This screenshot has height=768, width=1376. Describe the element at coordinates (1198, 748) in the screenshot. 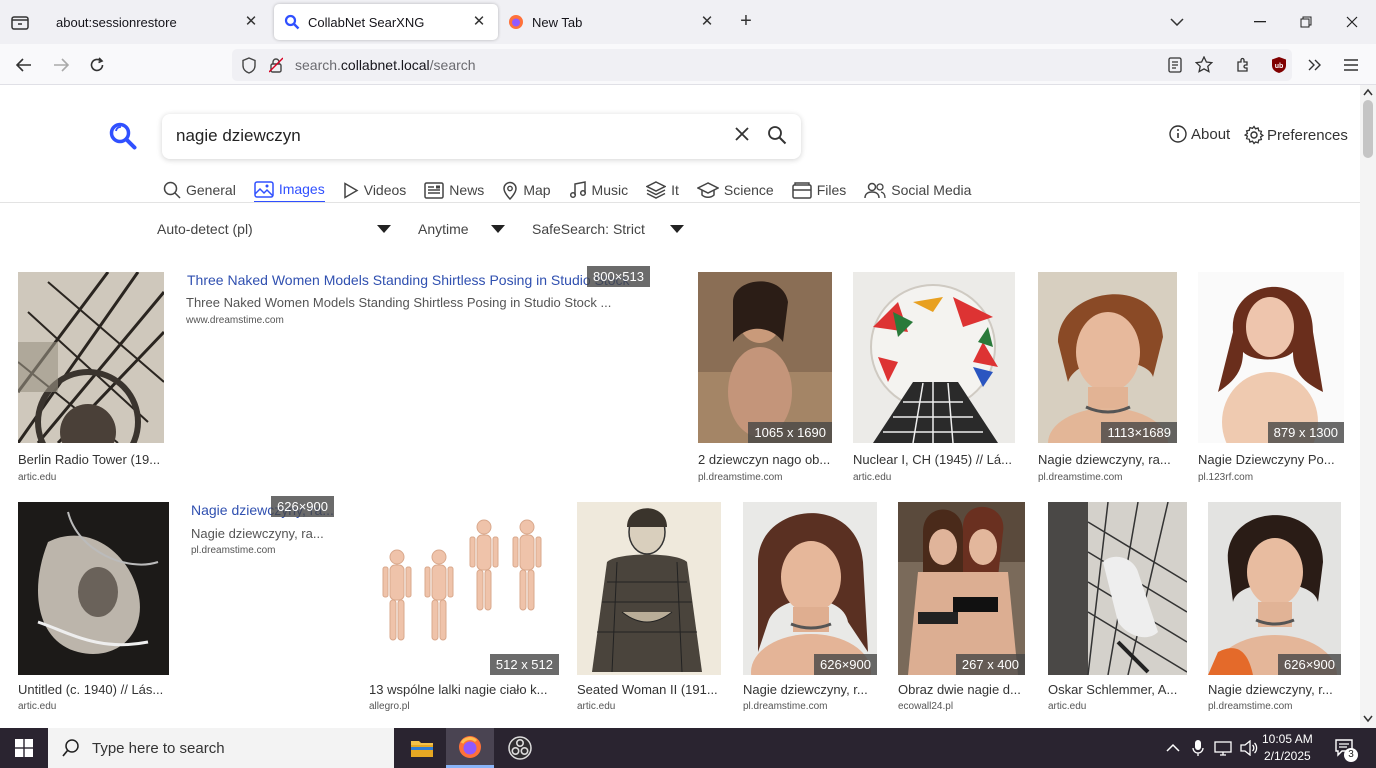

I see `microphone-icon` at that location.